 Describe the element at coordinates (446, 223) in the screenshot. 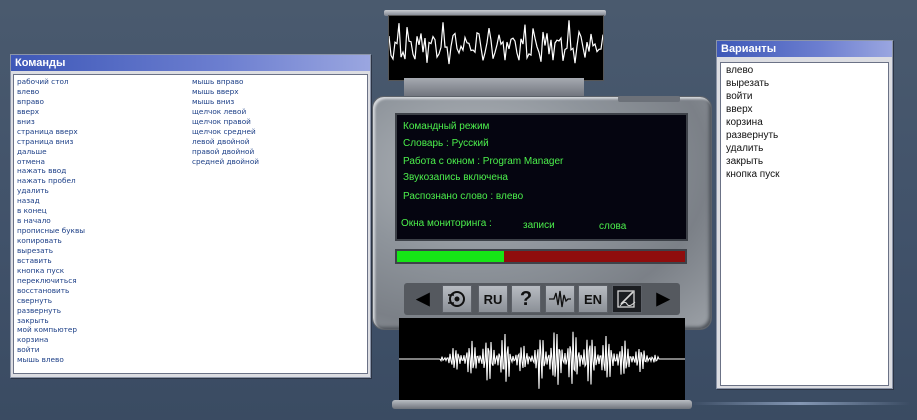

I see `monitor-label: Окна мониторинга :` at that location.